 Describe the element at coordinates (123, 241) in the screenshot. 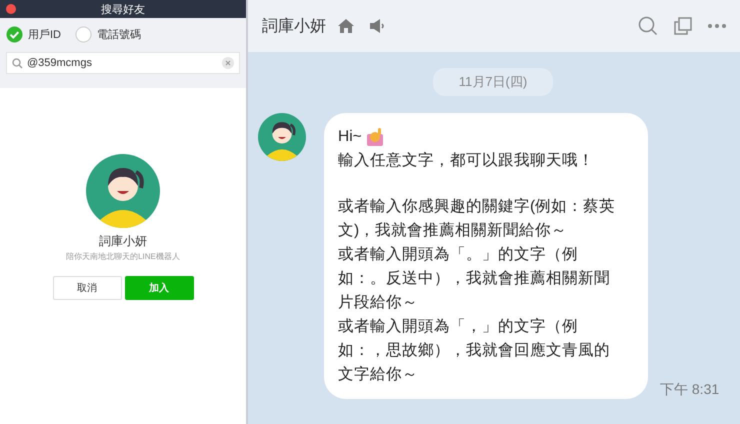

I see `contact-name: 詞庫小妍` at that location.